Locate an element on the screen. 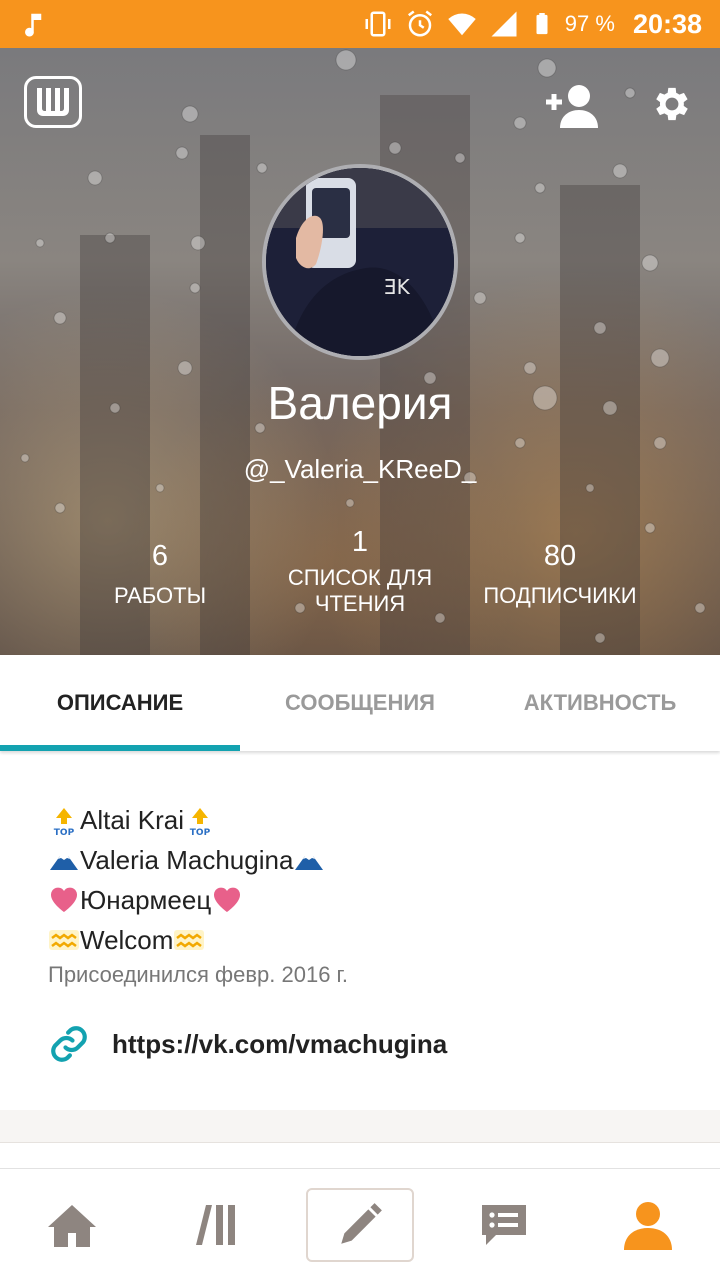  nav-write is located at coordinates (360, 1225).